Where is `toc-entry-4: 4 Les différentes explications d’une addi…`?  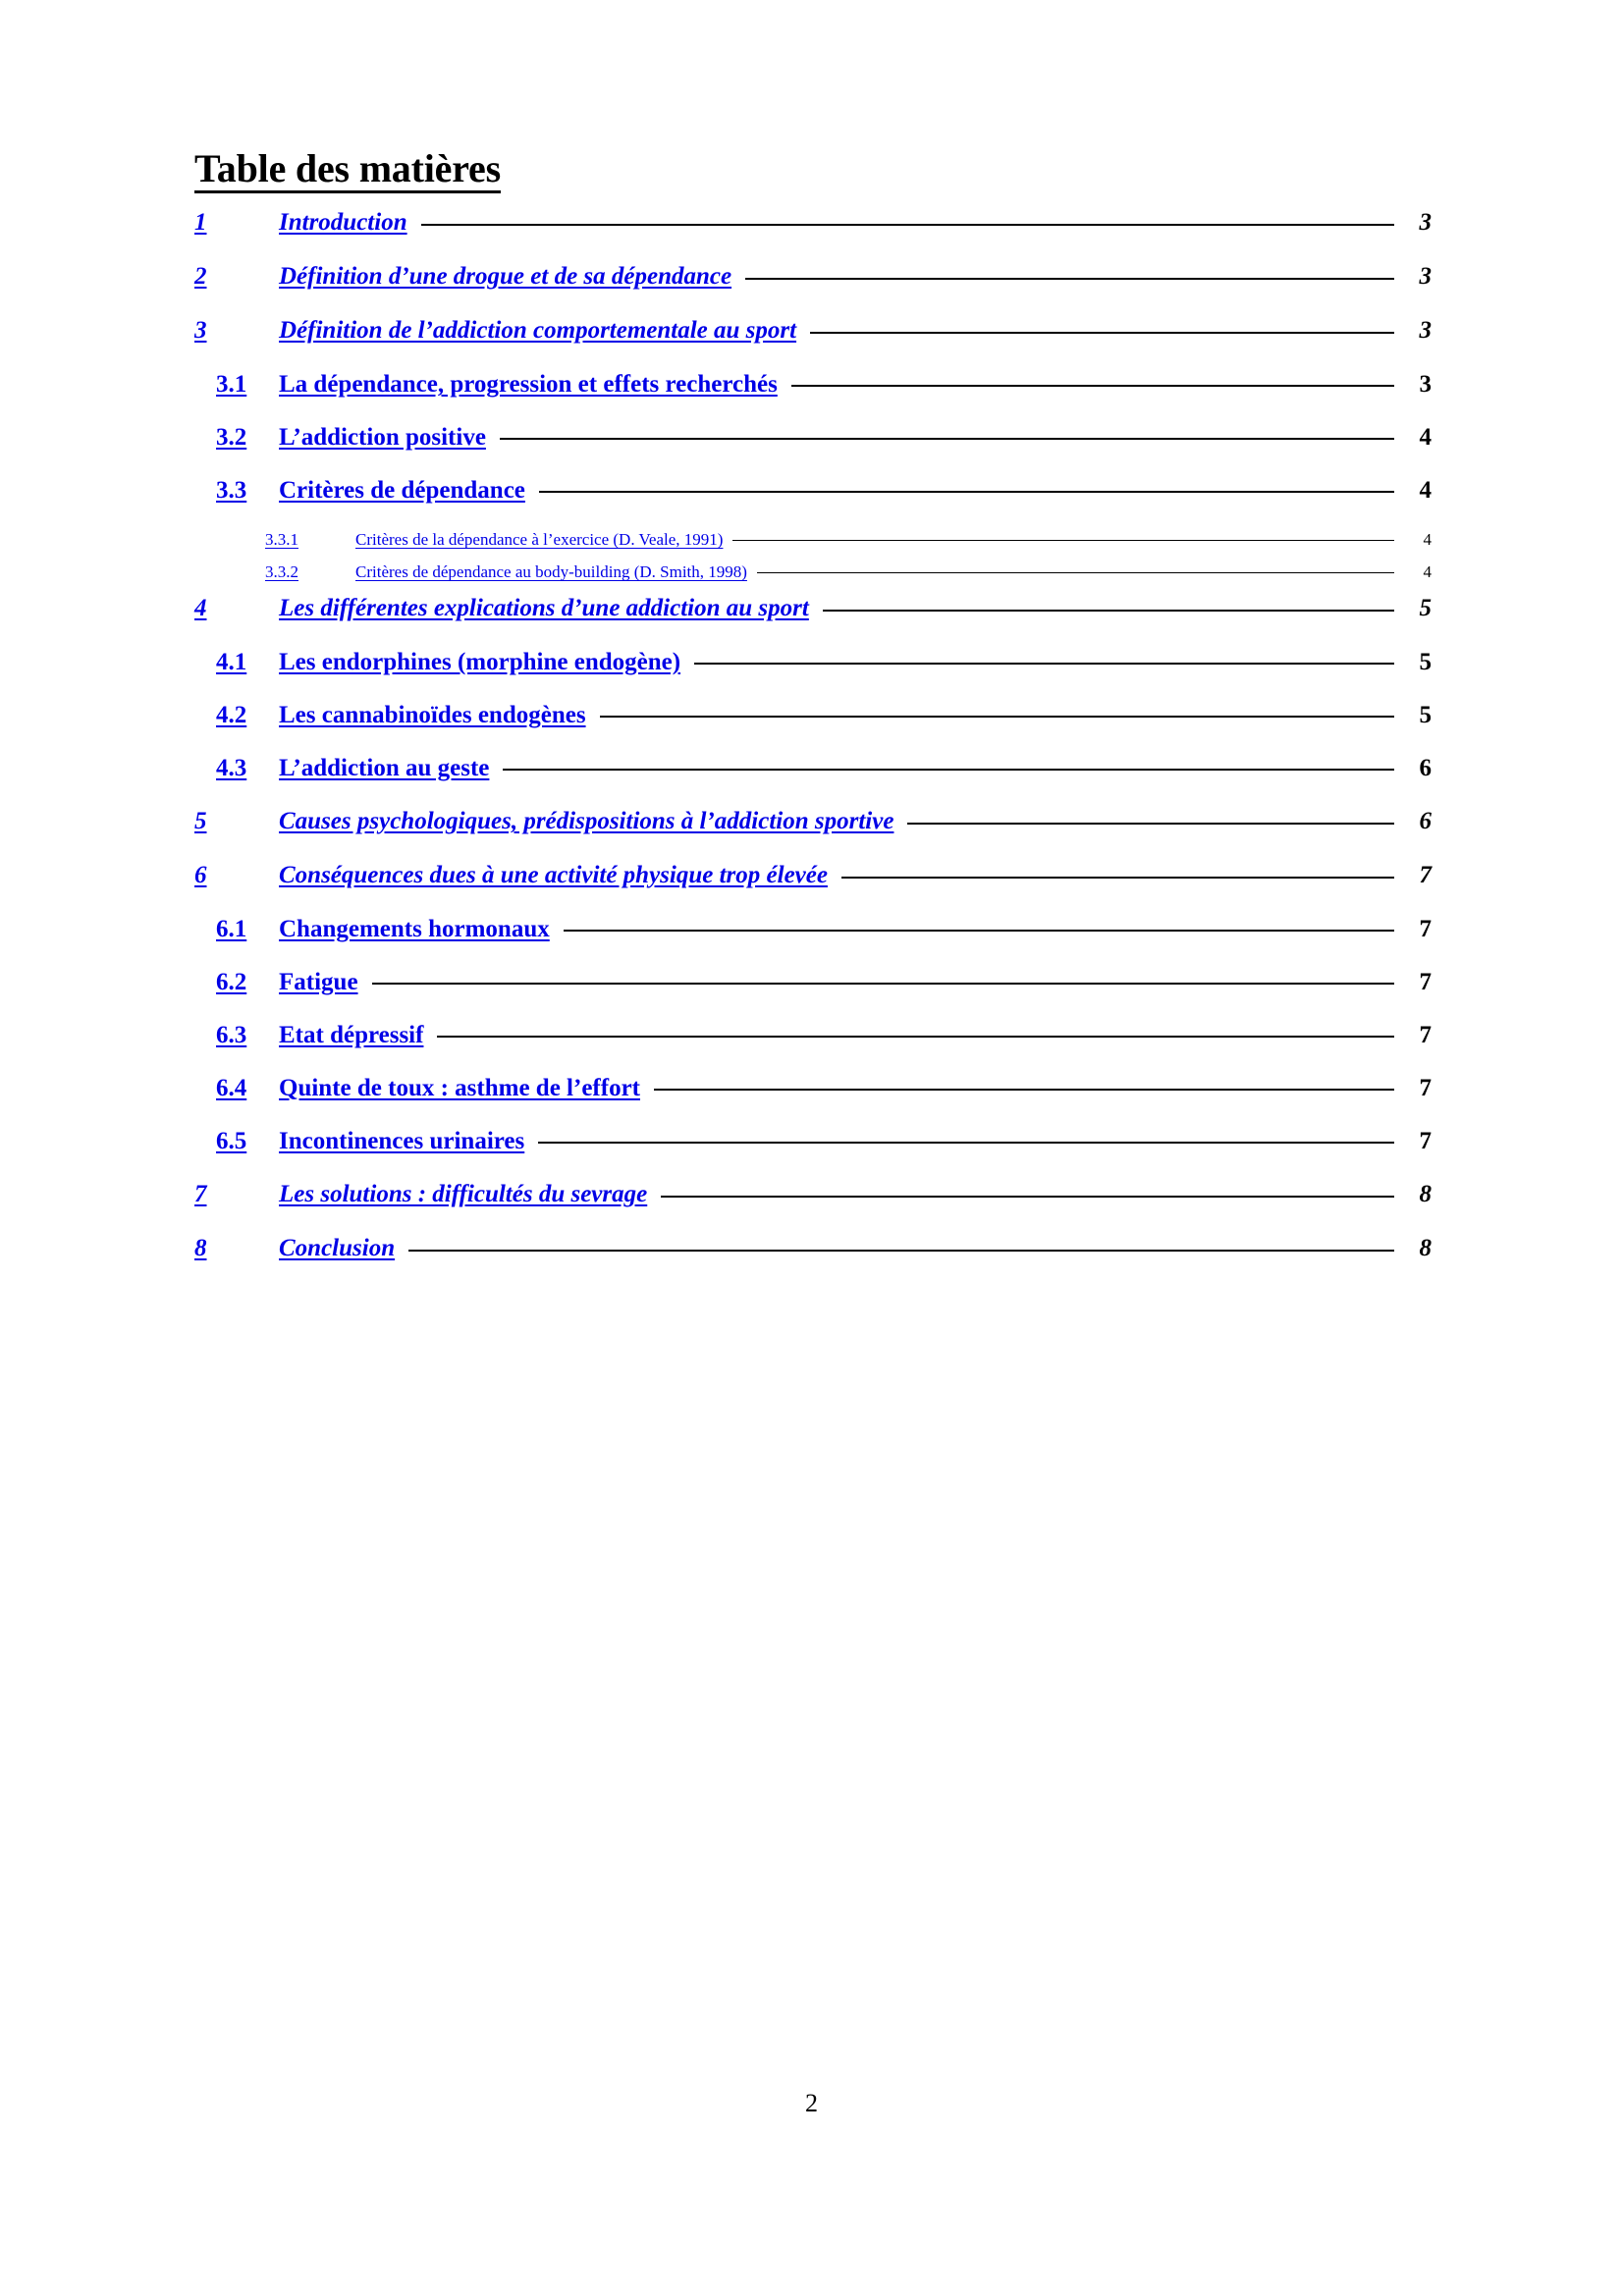
toc-entry-4: 4 Les différentes explications d’une addi… is located at coordinates (813, 622).